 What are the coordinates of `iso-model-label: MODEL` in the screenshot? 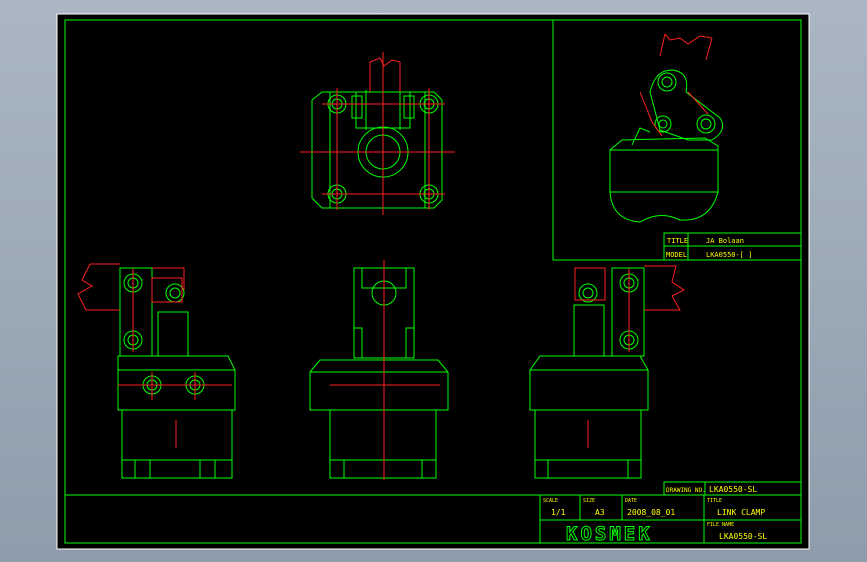 It's located at (676, 255).